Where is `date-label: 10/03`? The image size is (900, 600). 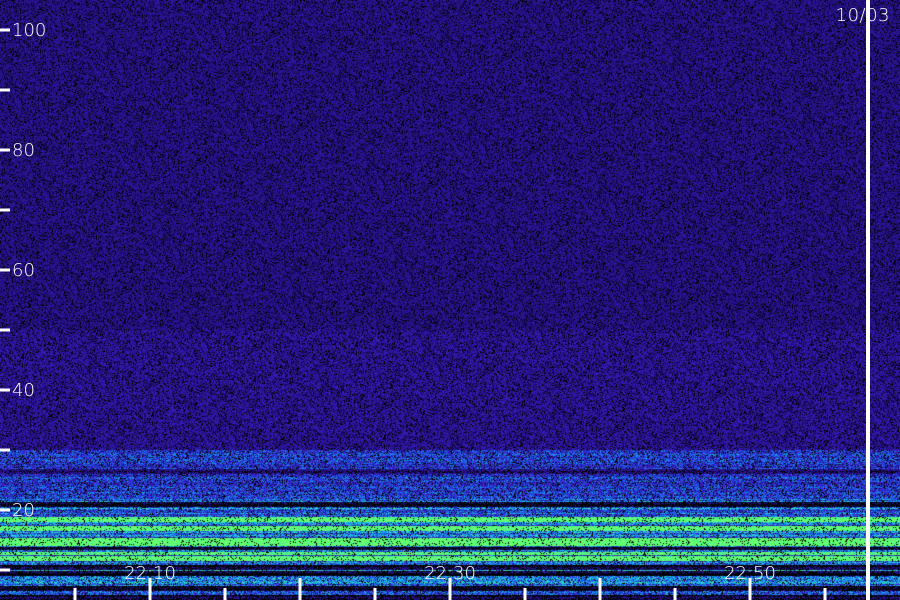
date-label: 10/03 is located at coordinates (862, 15).